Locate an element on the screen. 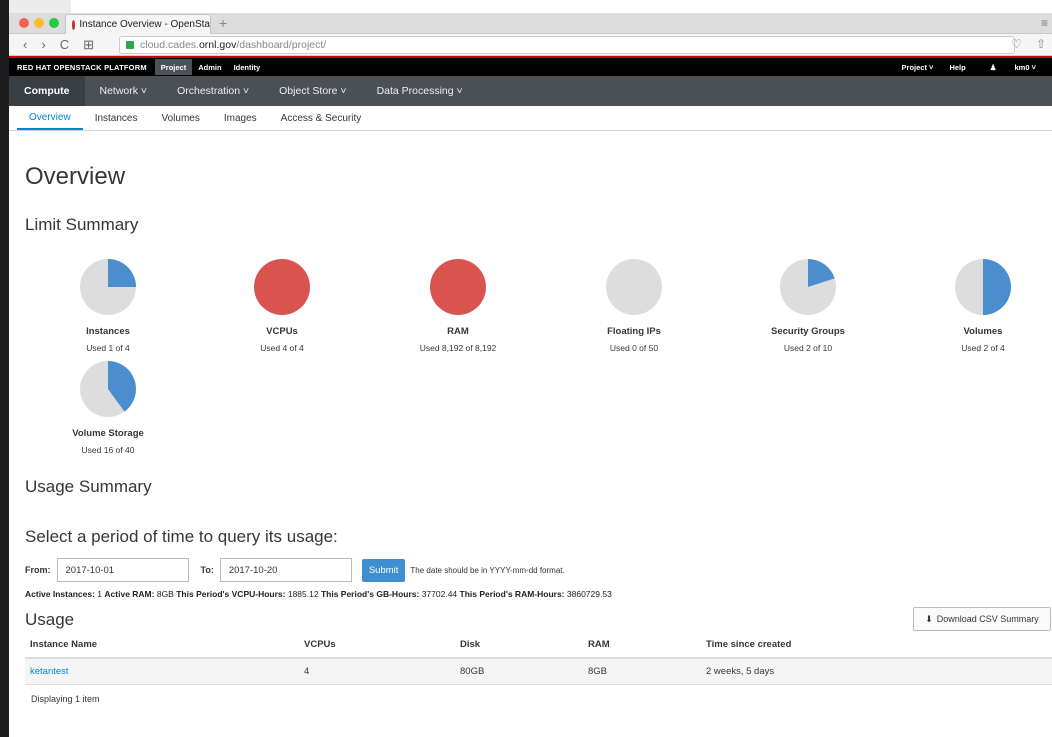  stat-value: 8GB is located at coordinates (165, 594).